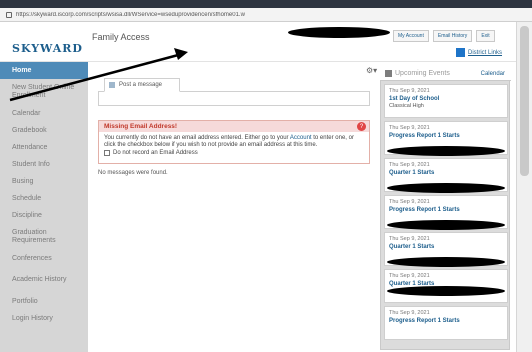  What do you see at coordinates (452, 36) in the screenshot?
I see `email-history-link: Email History` at bounding box center [452, 36].